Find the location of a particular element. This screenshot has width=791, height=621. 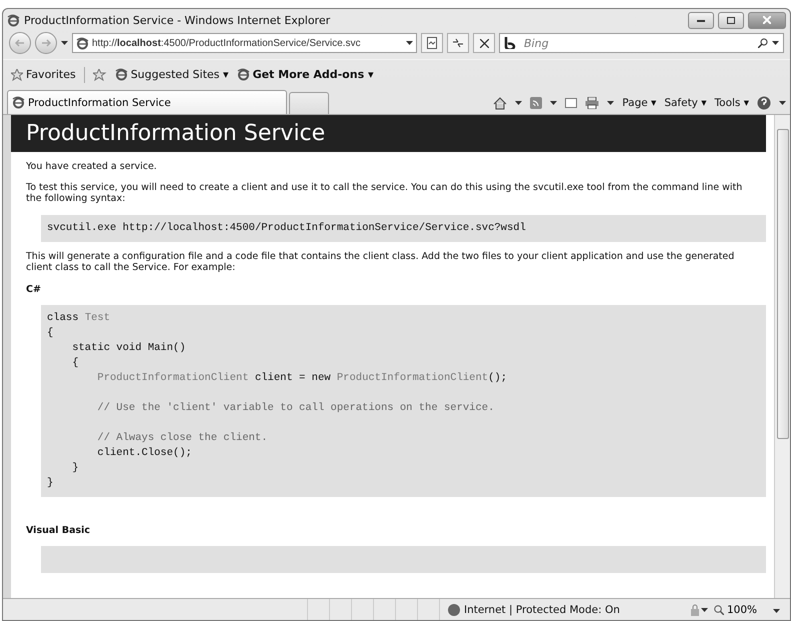

code-line: // Always close the client. is located at coordinates (182, 438).